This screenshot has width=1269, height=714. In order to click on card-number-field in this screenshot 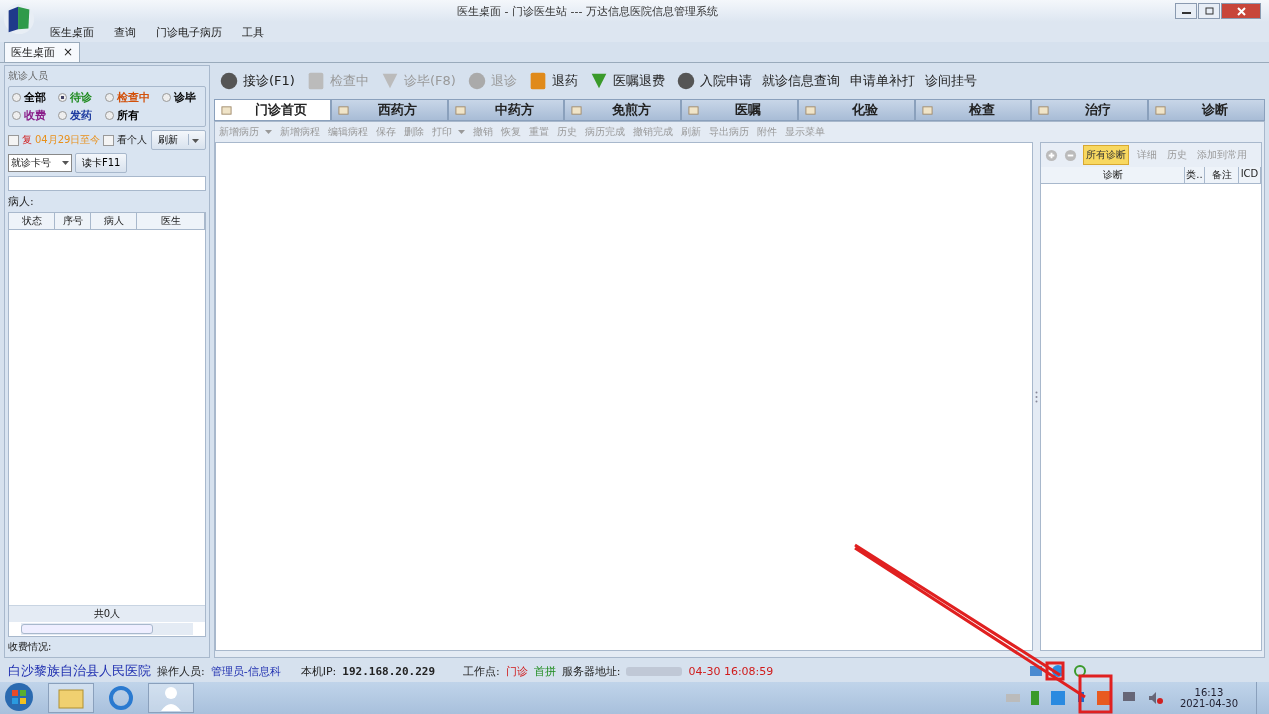, I will do `click(107, 183)`.